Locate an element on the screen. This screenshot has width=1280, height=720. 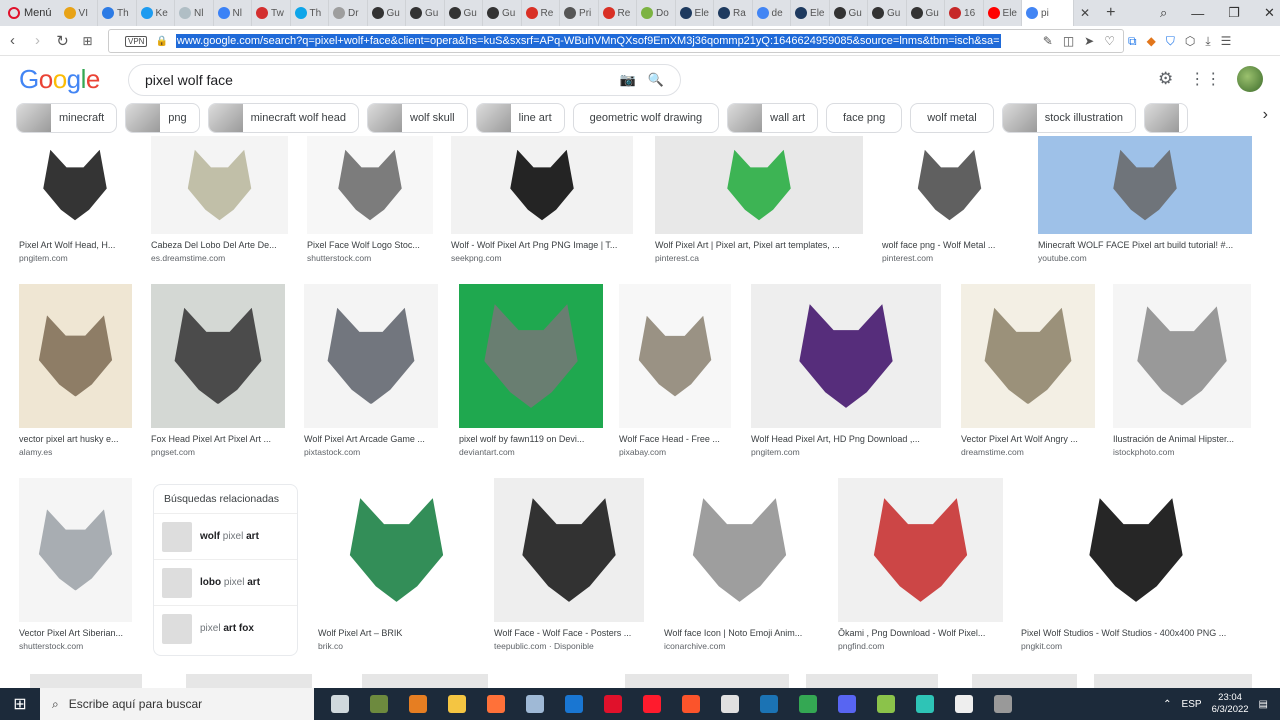
notepad-icon is located at coordinates (534, 704).